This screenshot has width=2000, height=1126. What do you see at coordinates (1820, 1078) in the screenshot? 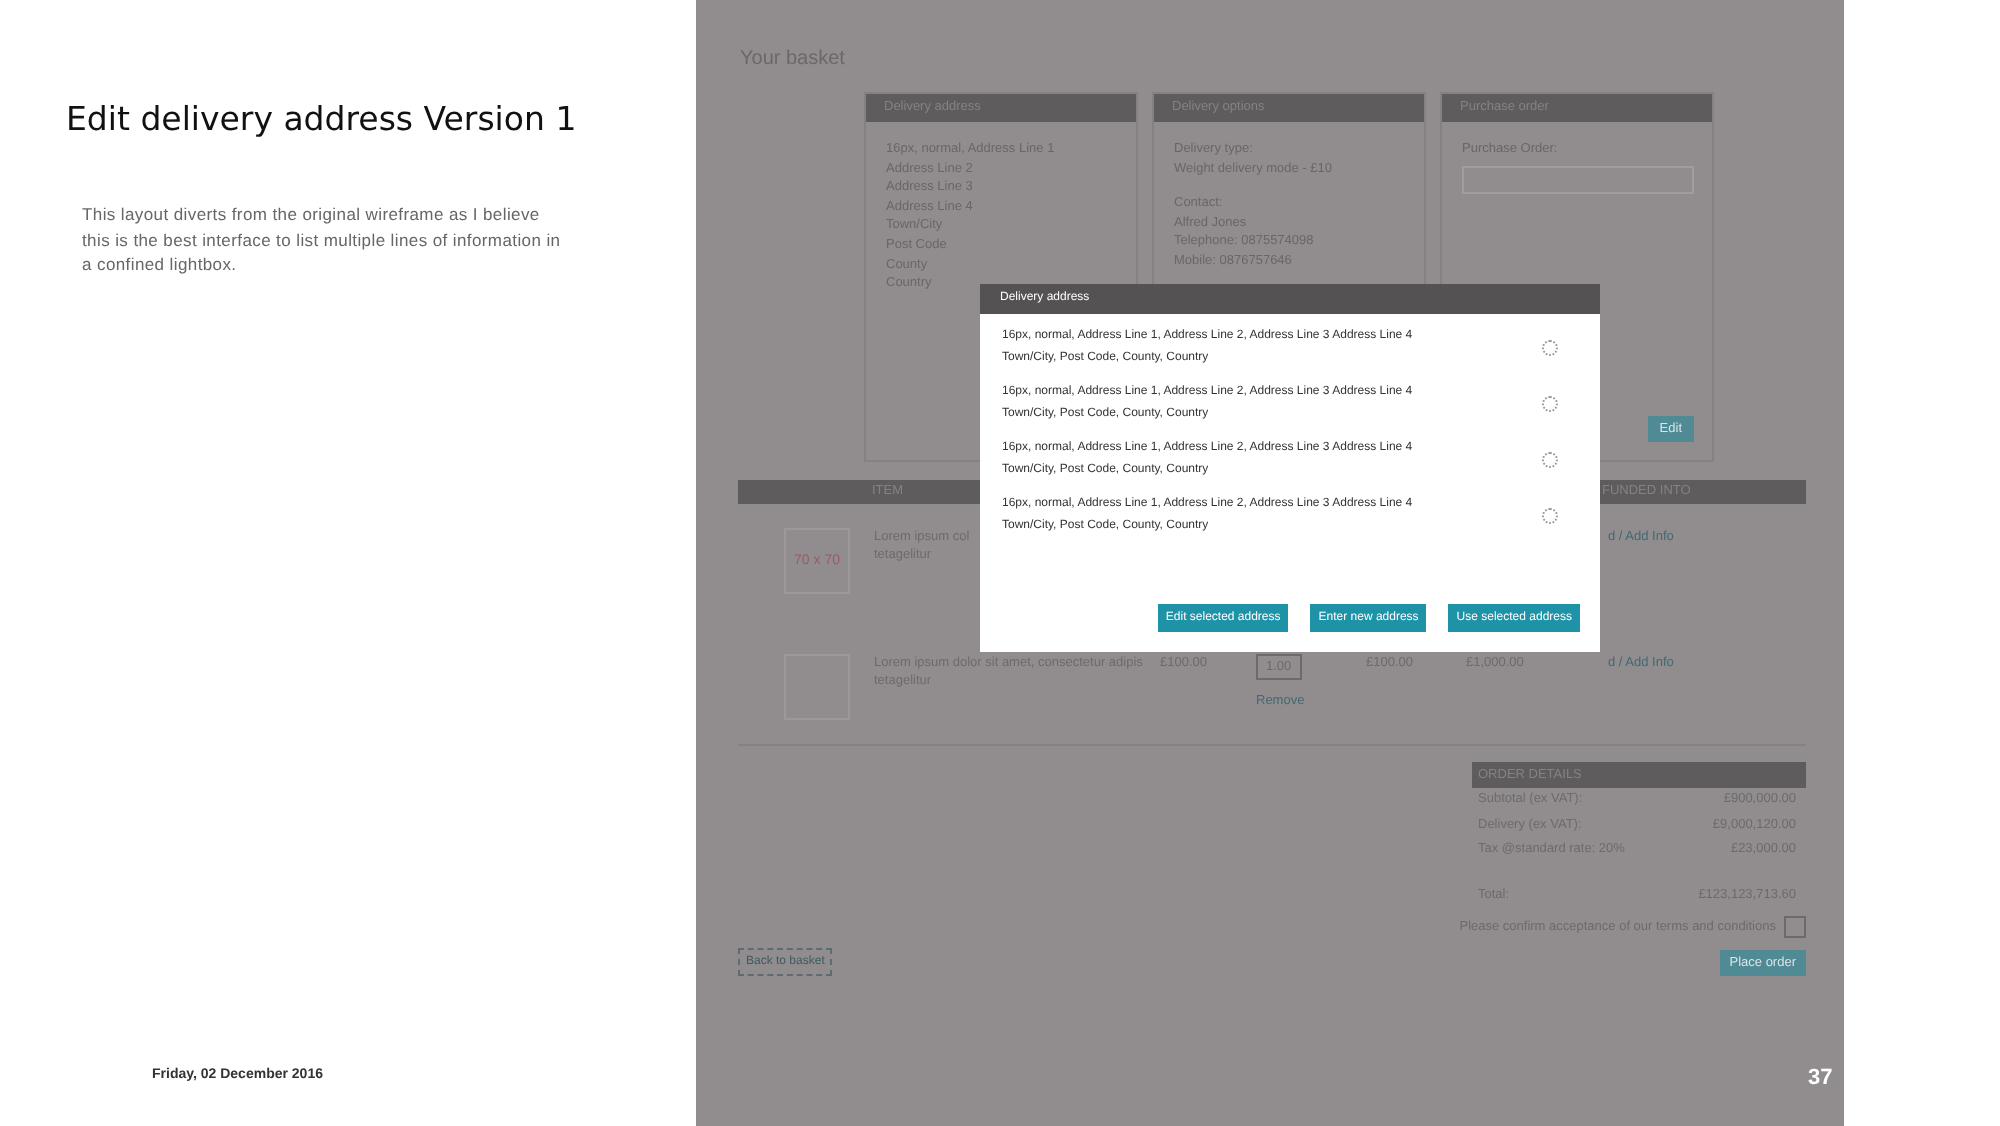
I see `page-number: 37` at bounding box center [1820, 1078].